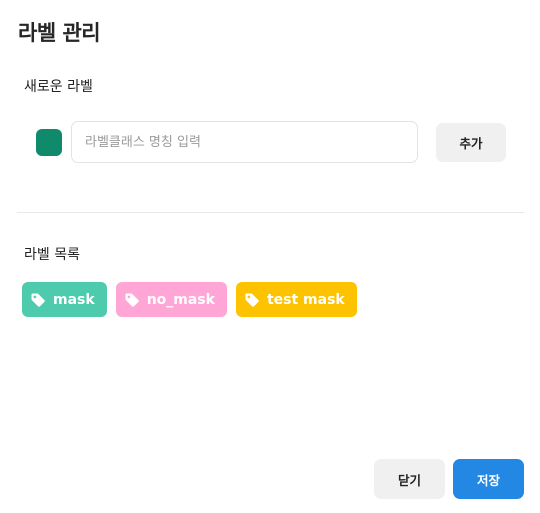  What do you see at coordinates (74, 299) in the screenshot?
I see `label-chip-name: mask` at bounding box center [74, 299].